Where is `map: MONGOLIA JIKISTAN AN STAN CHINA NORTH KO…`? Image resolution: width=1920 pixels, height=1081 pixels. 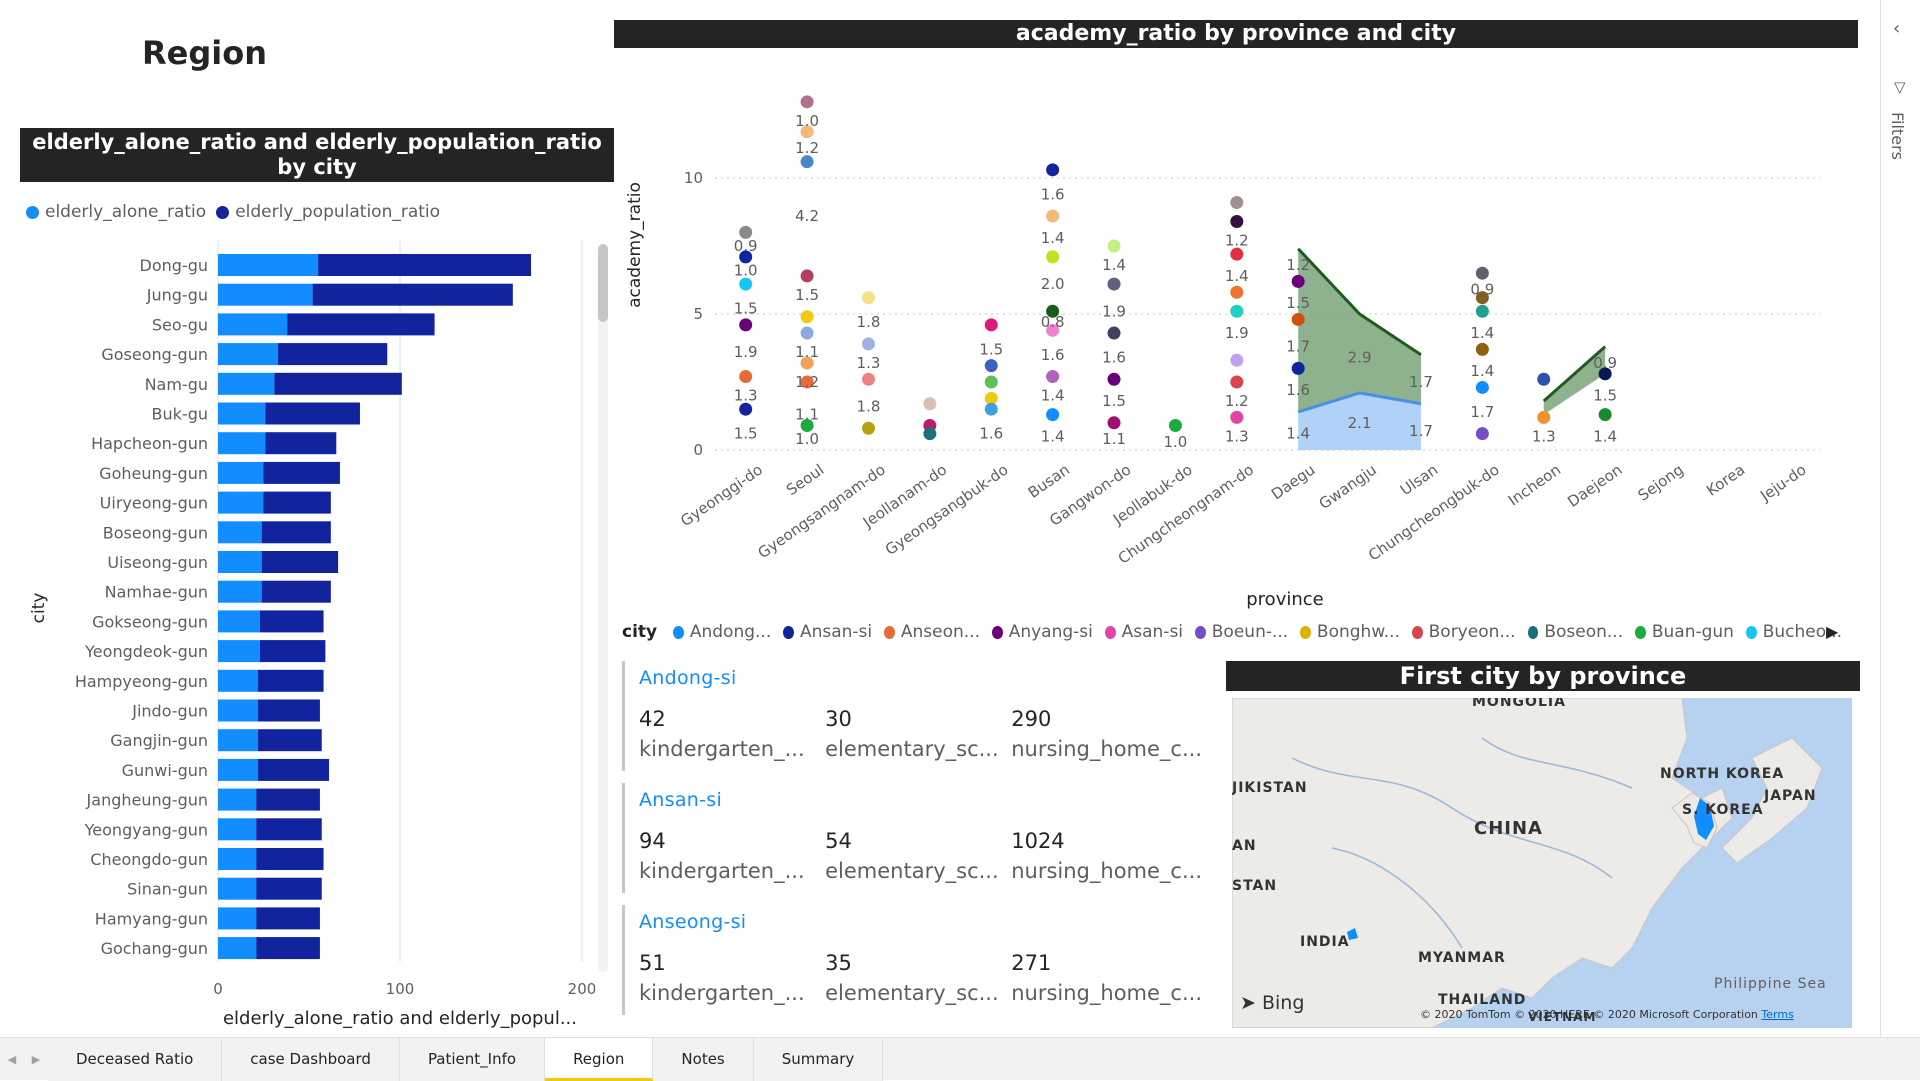 map: MONGOLIA JIKISTAN AN STAN CHINA NORTH KO… is located at coordinates (1542, 863).